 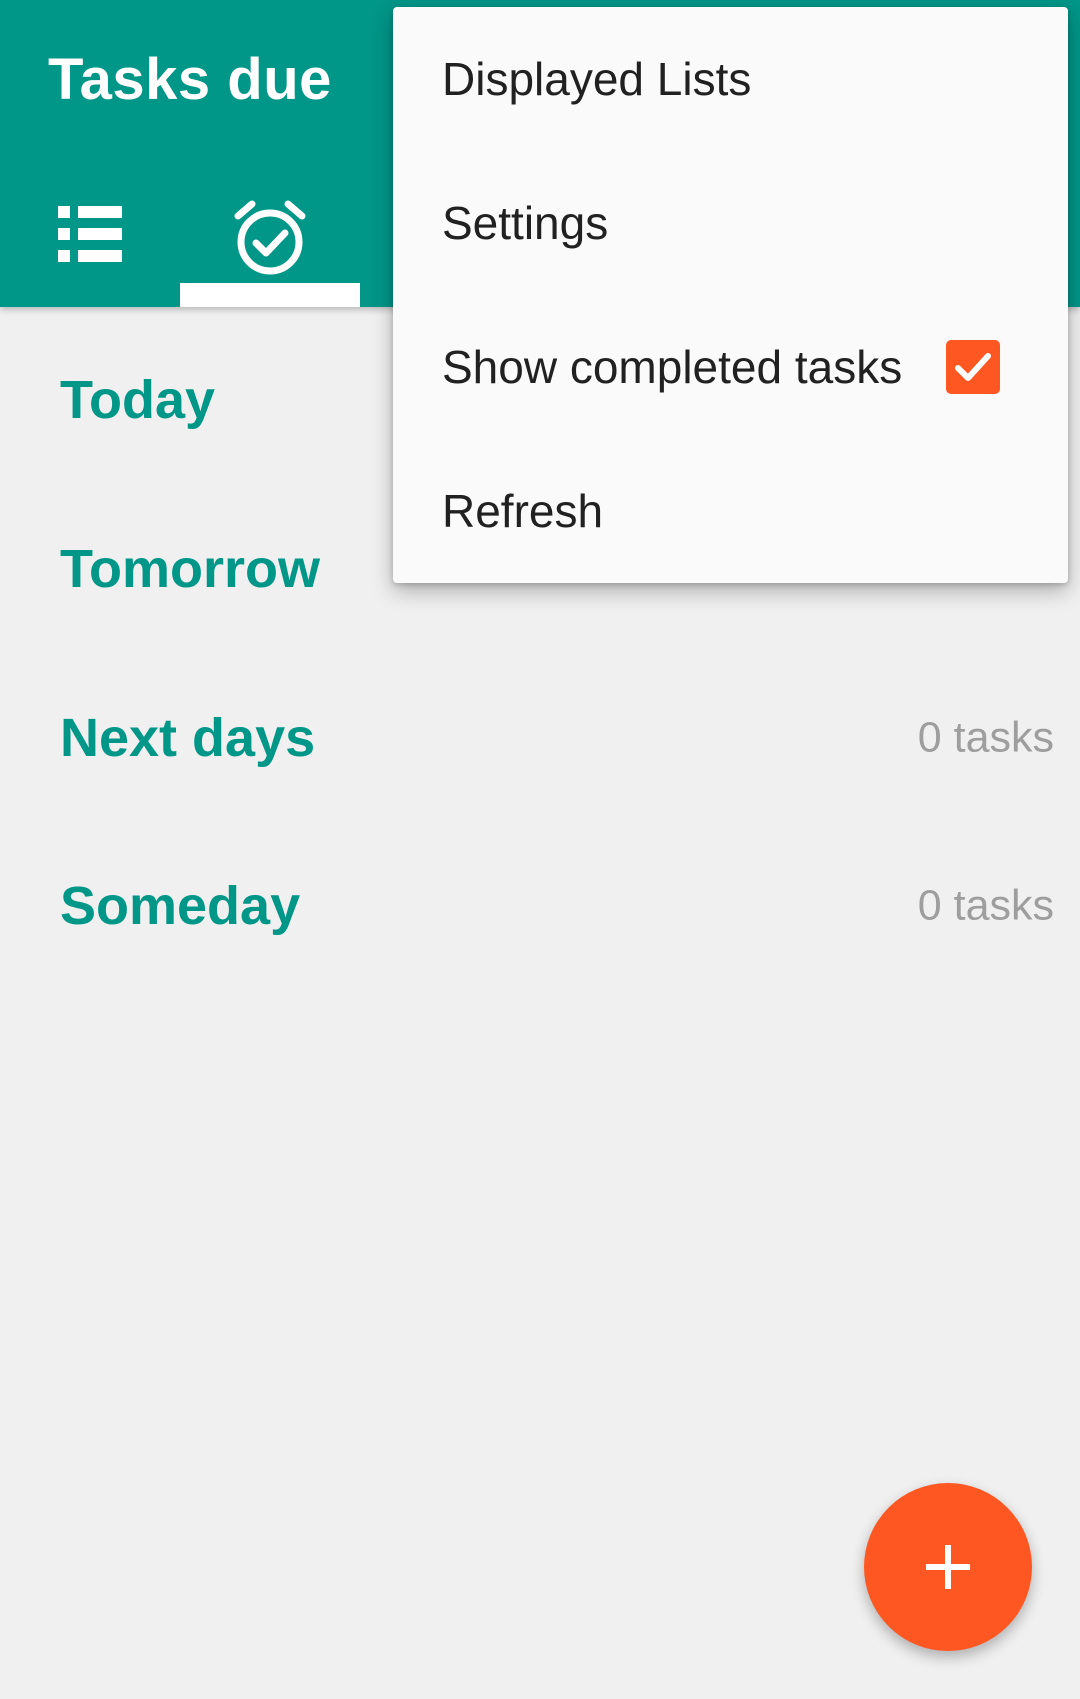 I want to click on alarm-check-icon, so click(x=270, y=237).